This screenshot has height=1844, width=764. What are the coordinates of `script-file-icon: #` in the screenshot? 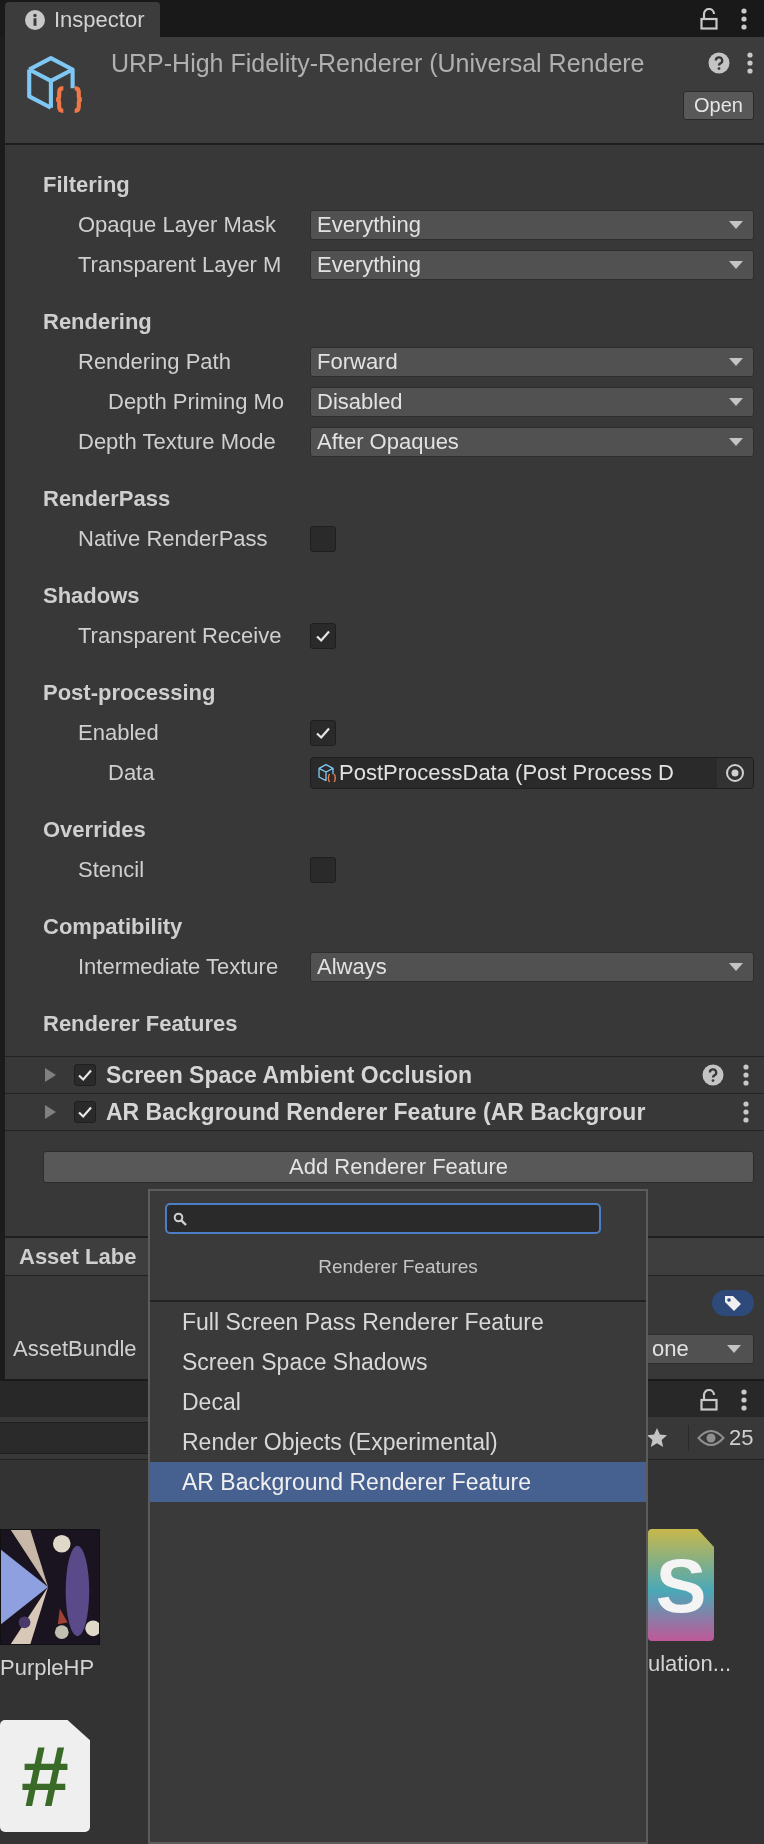 It's located at (45, 1776).